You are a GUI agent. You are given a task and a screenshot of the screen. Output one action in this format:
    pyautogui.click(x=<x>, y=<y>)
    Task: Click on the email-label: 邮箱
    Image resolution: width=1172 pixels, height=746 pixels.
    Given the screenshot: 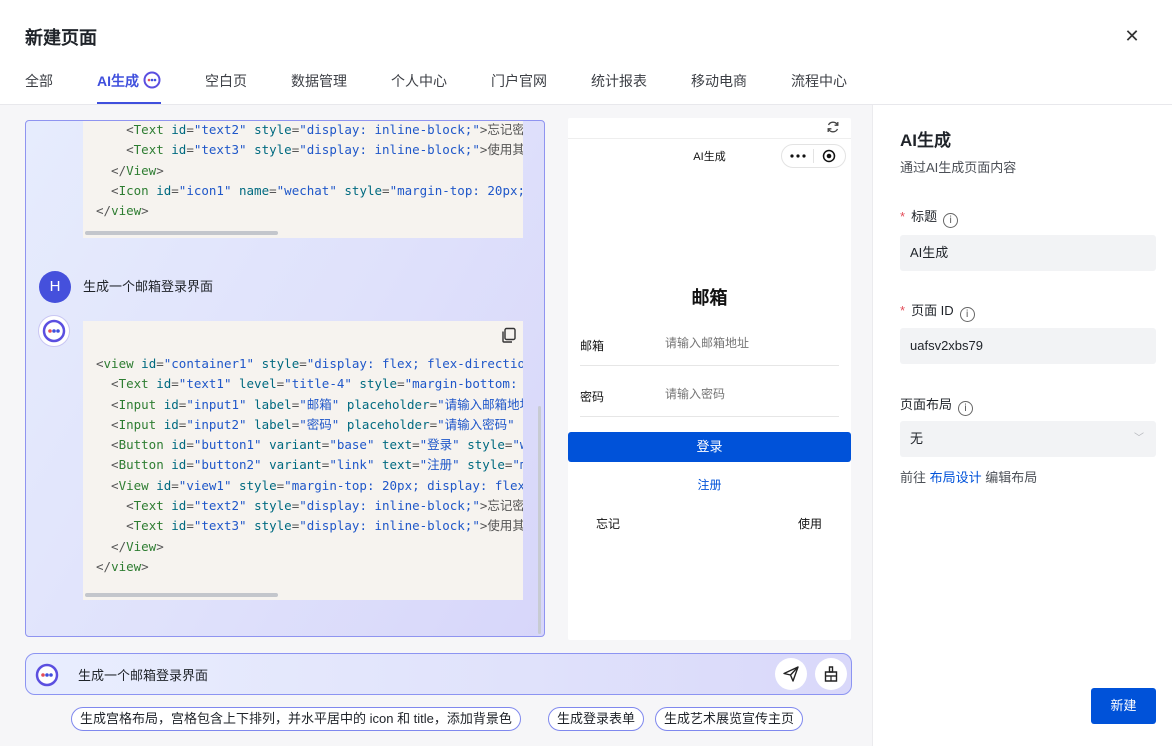 What is the action you would take?
    pyautogui.click(x=592, y=346)
    